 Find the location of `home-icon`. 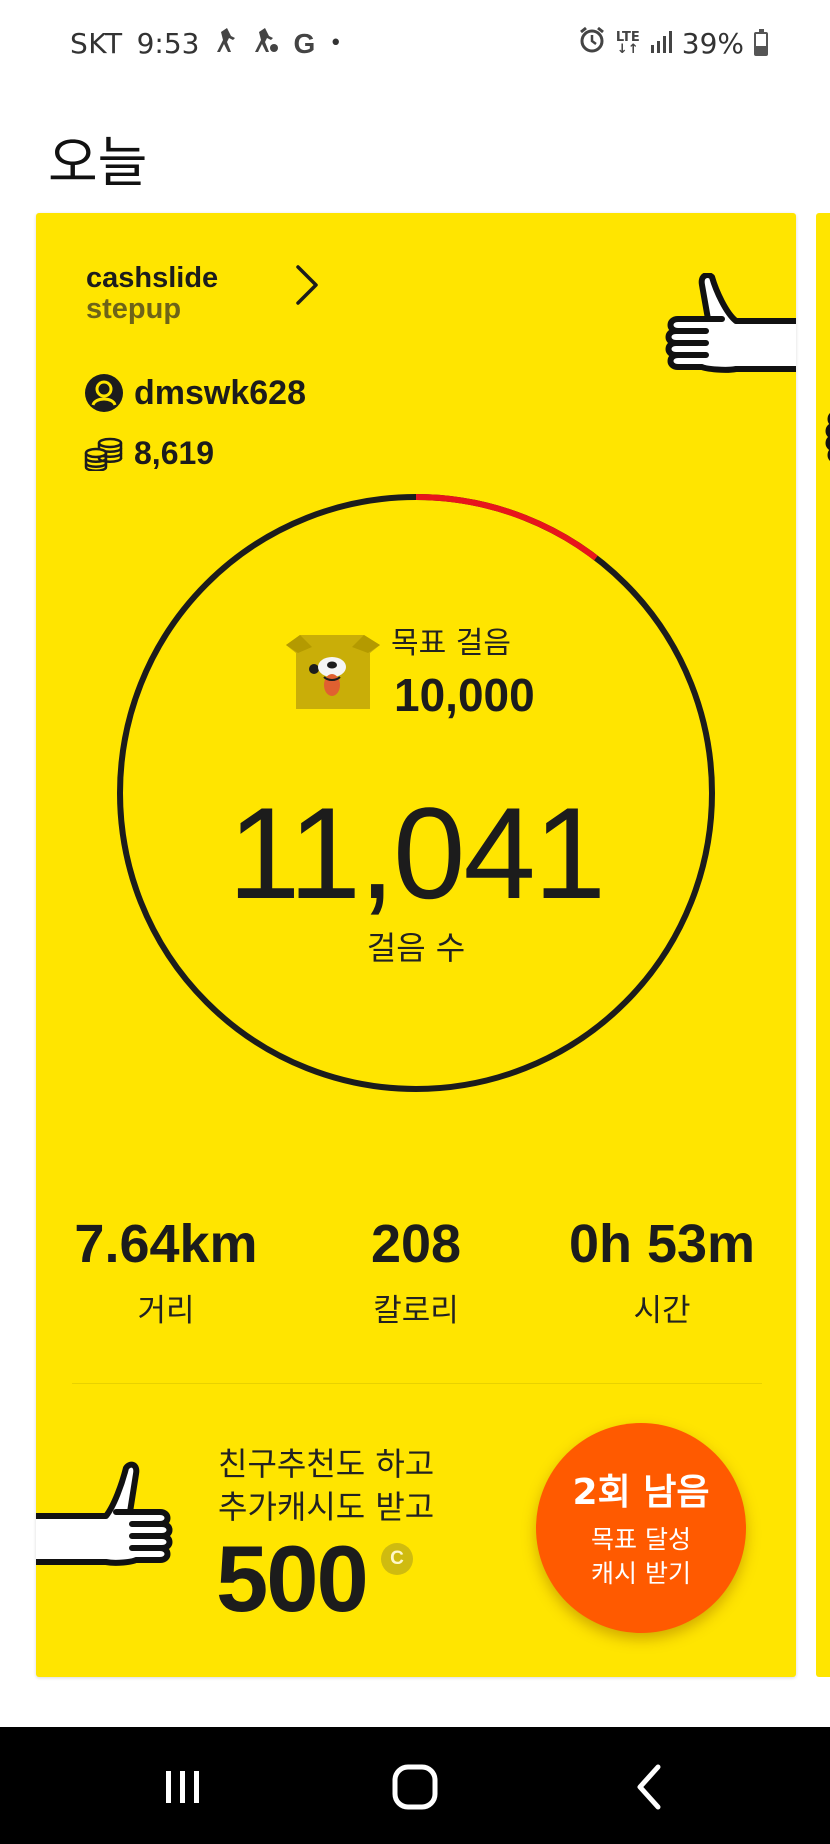

home-icon is located at coordinates (415, 1787).